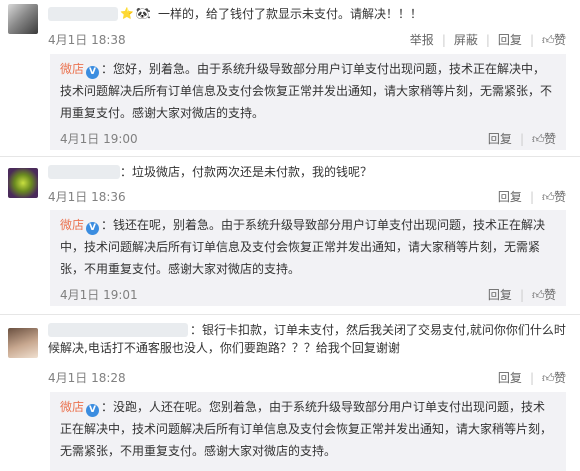 Image resolution: width=580 pixels, height=471 pixels. Describe the element at coordinates (246, 172) in the screenshot. I see `comment-text: ：垃圾微店，付款两次还是未付款，我的钱呢？` at that location.